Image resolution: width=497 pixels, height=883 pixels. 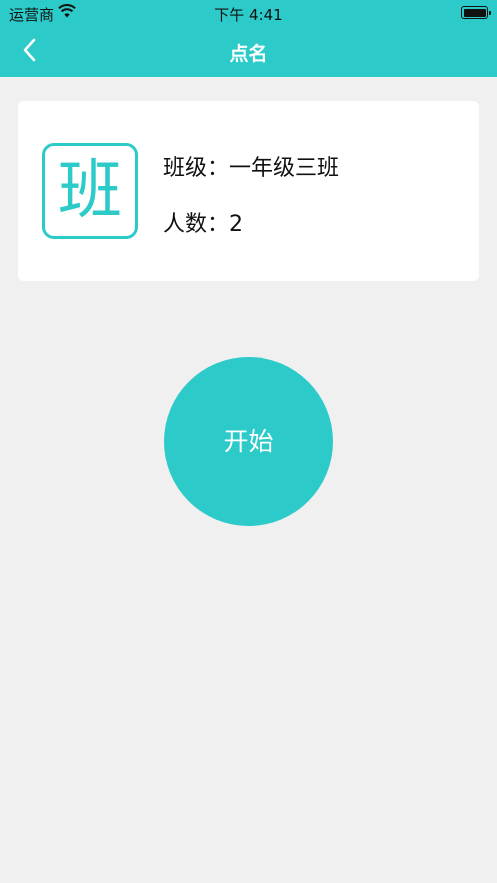 I want to click on status-time: 下午 4:41, so click(x=248, y=15).